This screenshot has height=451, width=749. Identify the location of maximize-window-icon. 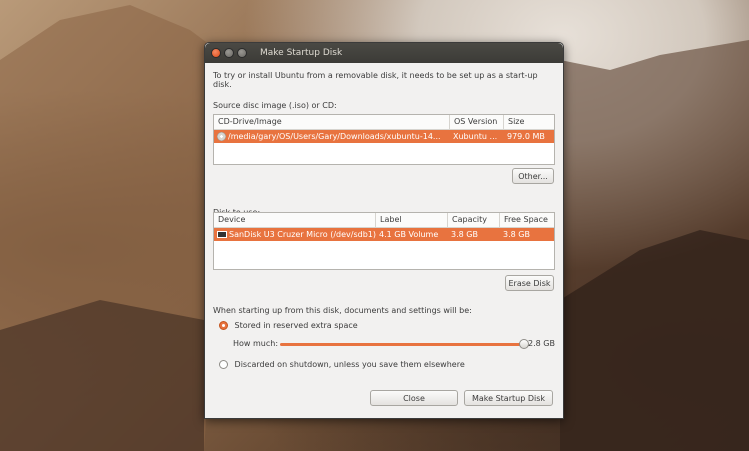
(242, 53).